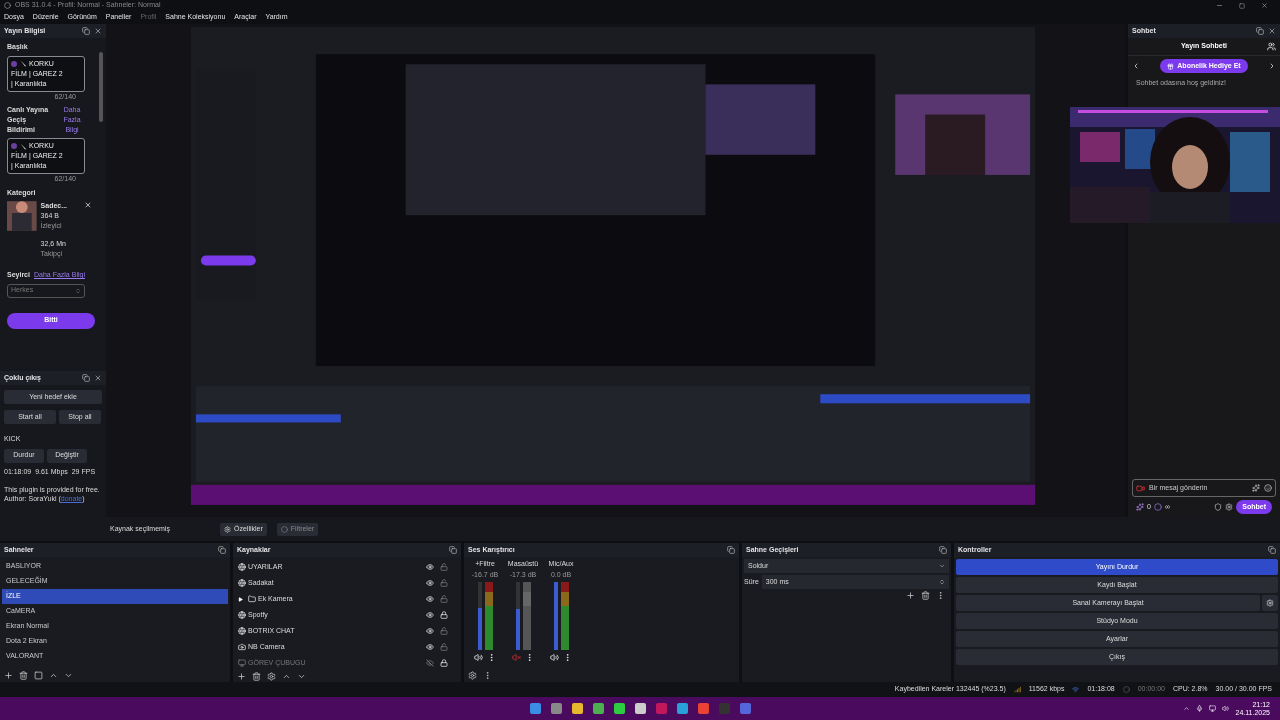 Image resolution: width=1280 pixels, height=720 pixels. Describe the element at coordinates (1076, 689) in the screenshot. I see `stream-icon` at that location.